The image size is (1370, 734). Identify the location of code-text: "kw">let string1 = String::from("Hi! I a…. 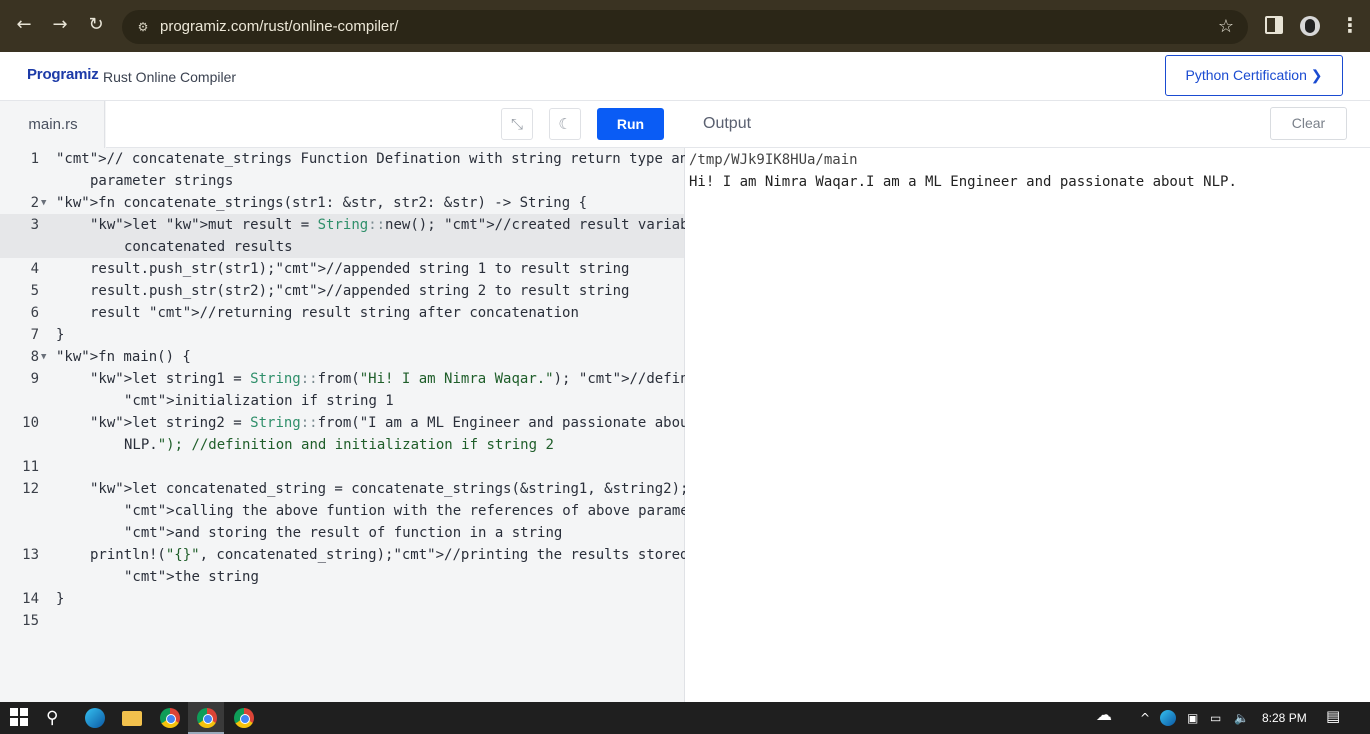
(427, 379).